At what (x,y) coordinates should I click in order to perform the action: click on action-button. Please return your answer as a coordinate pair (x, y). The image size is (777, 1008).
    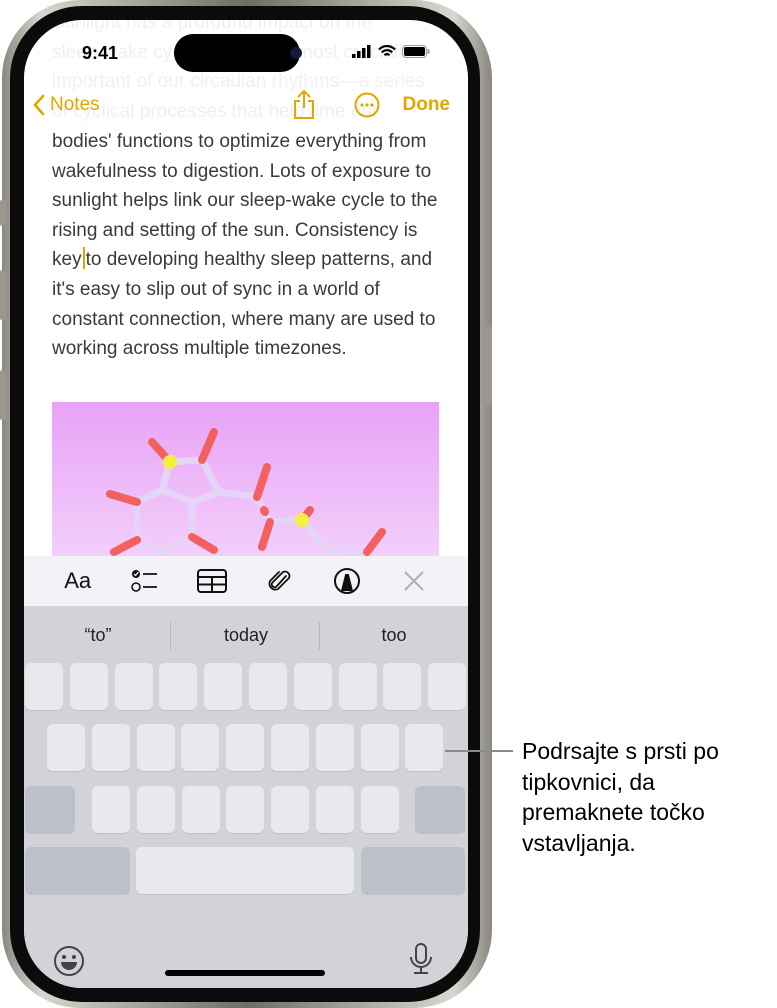
    Looking at the image, I should click on (3, 213).